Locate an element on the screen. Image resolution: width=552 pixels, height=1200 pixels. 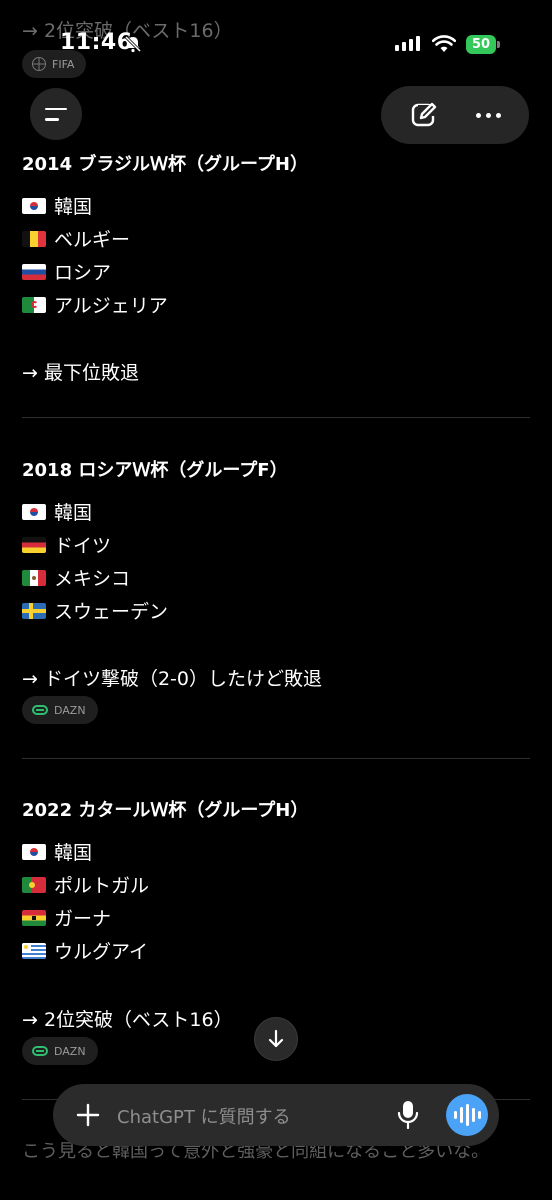
list-item: ポルトガル is located at coordinates (85, 884).